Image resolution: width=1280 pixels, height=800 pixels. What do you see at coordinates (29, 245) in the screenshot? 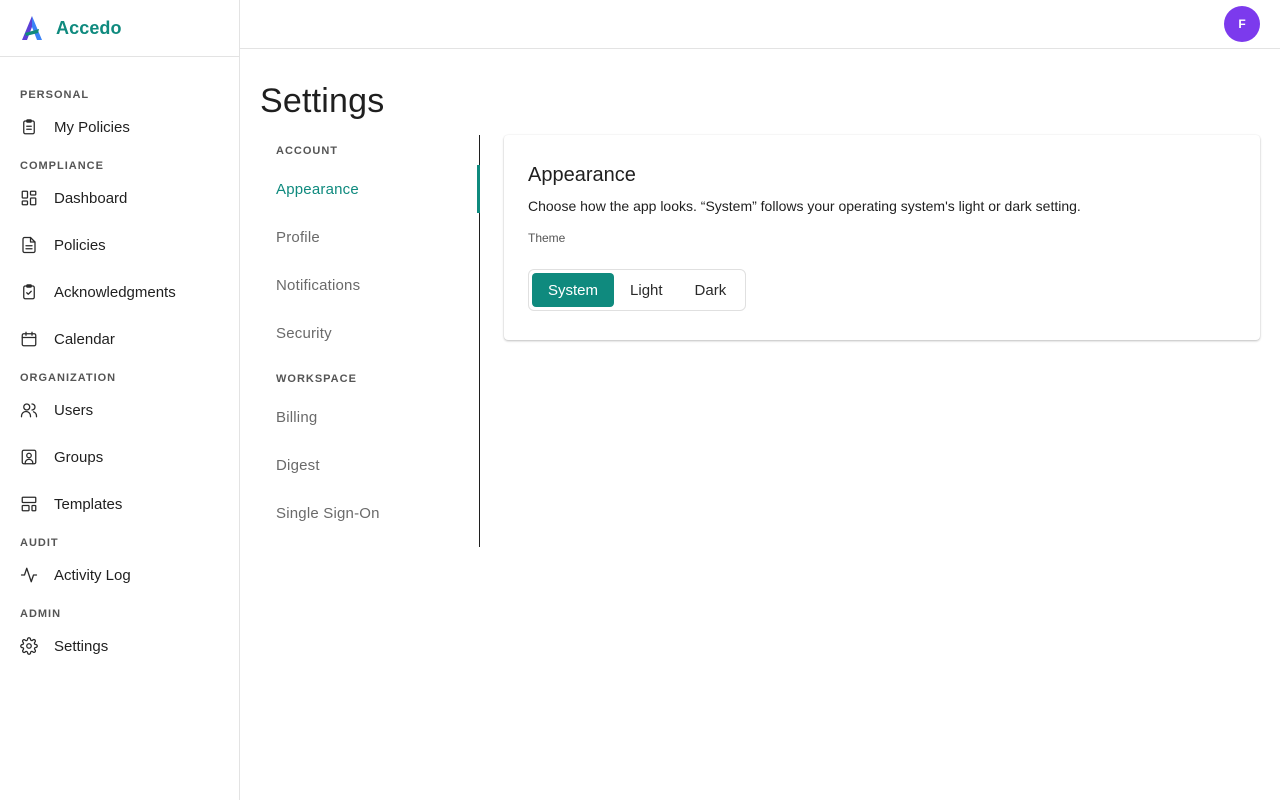
I see `document-icon` at bounding box center [29, 245].